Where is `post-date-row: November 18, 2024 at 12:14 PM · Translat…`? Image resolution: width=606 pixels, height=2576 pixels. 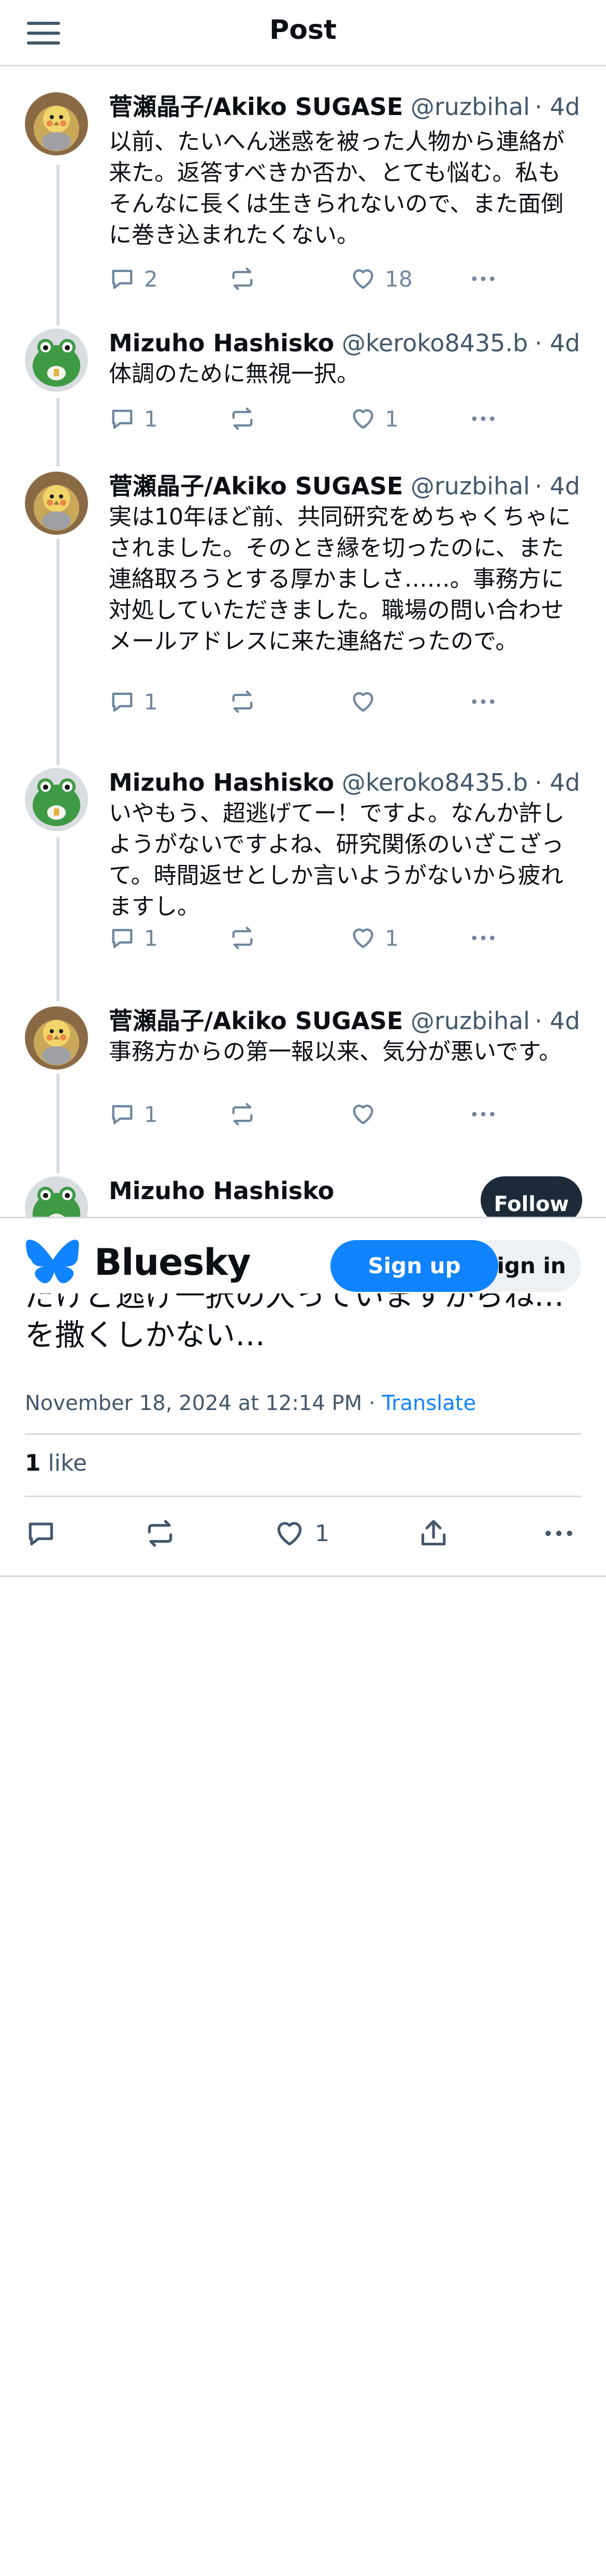 post-date-row: November 18, 2024 at 12:14 PM · Translat… is located at coordinates (251, 1403).